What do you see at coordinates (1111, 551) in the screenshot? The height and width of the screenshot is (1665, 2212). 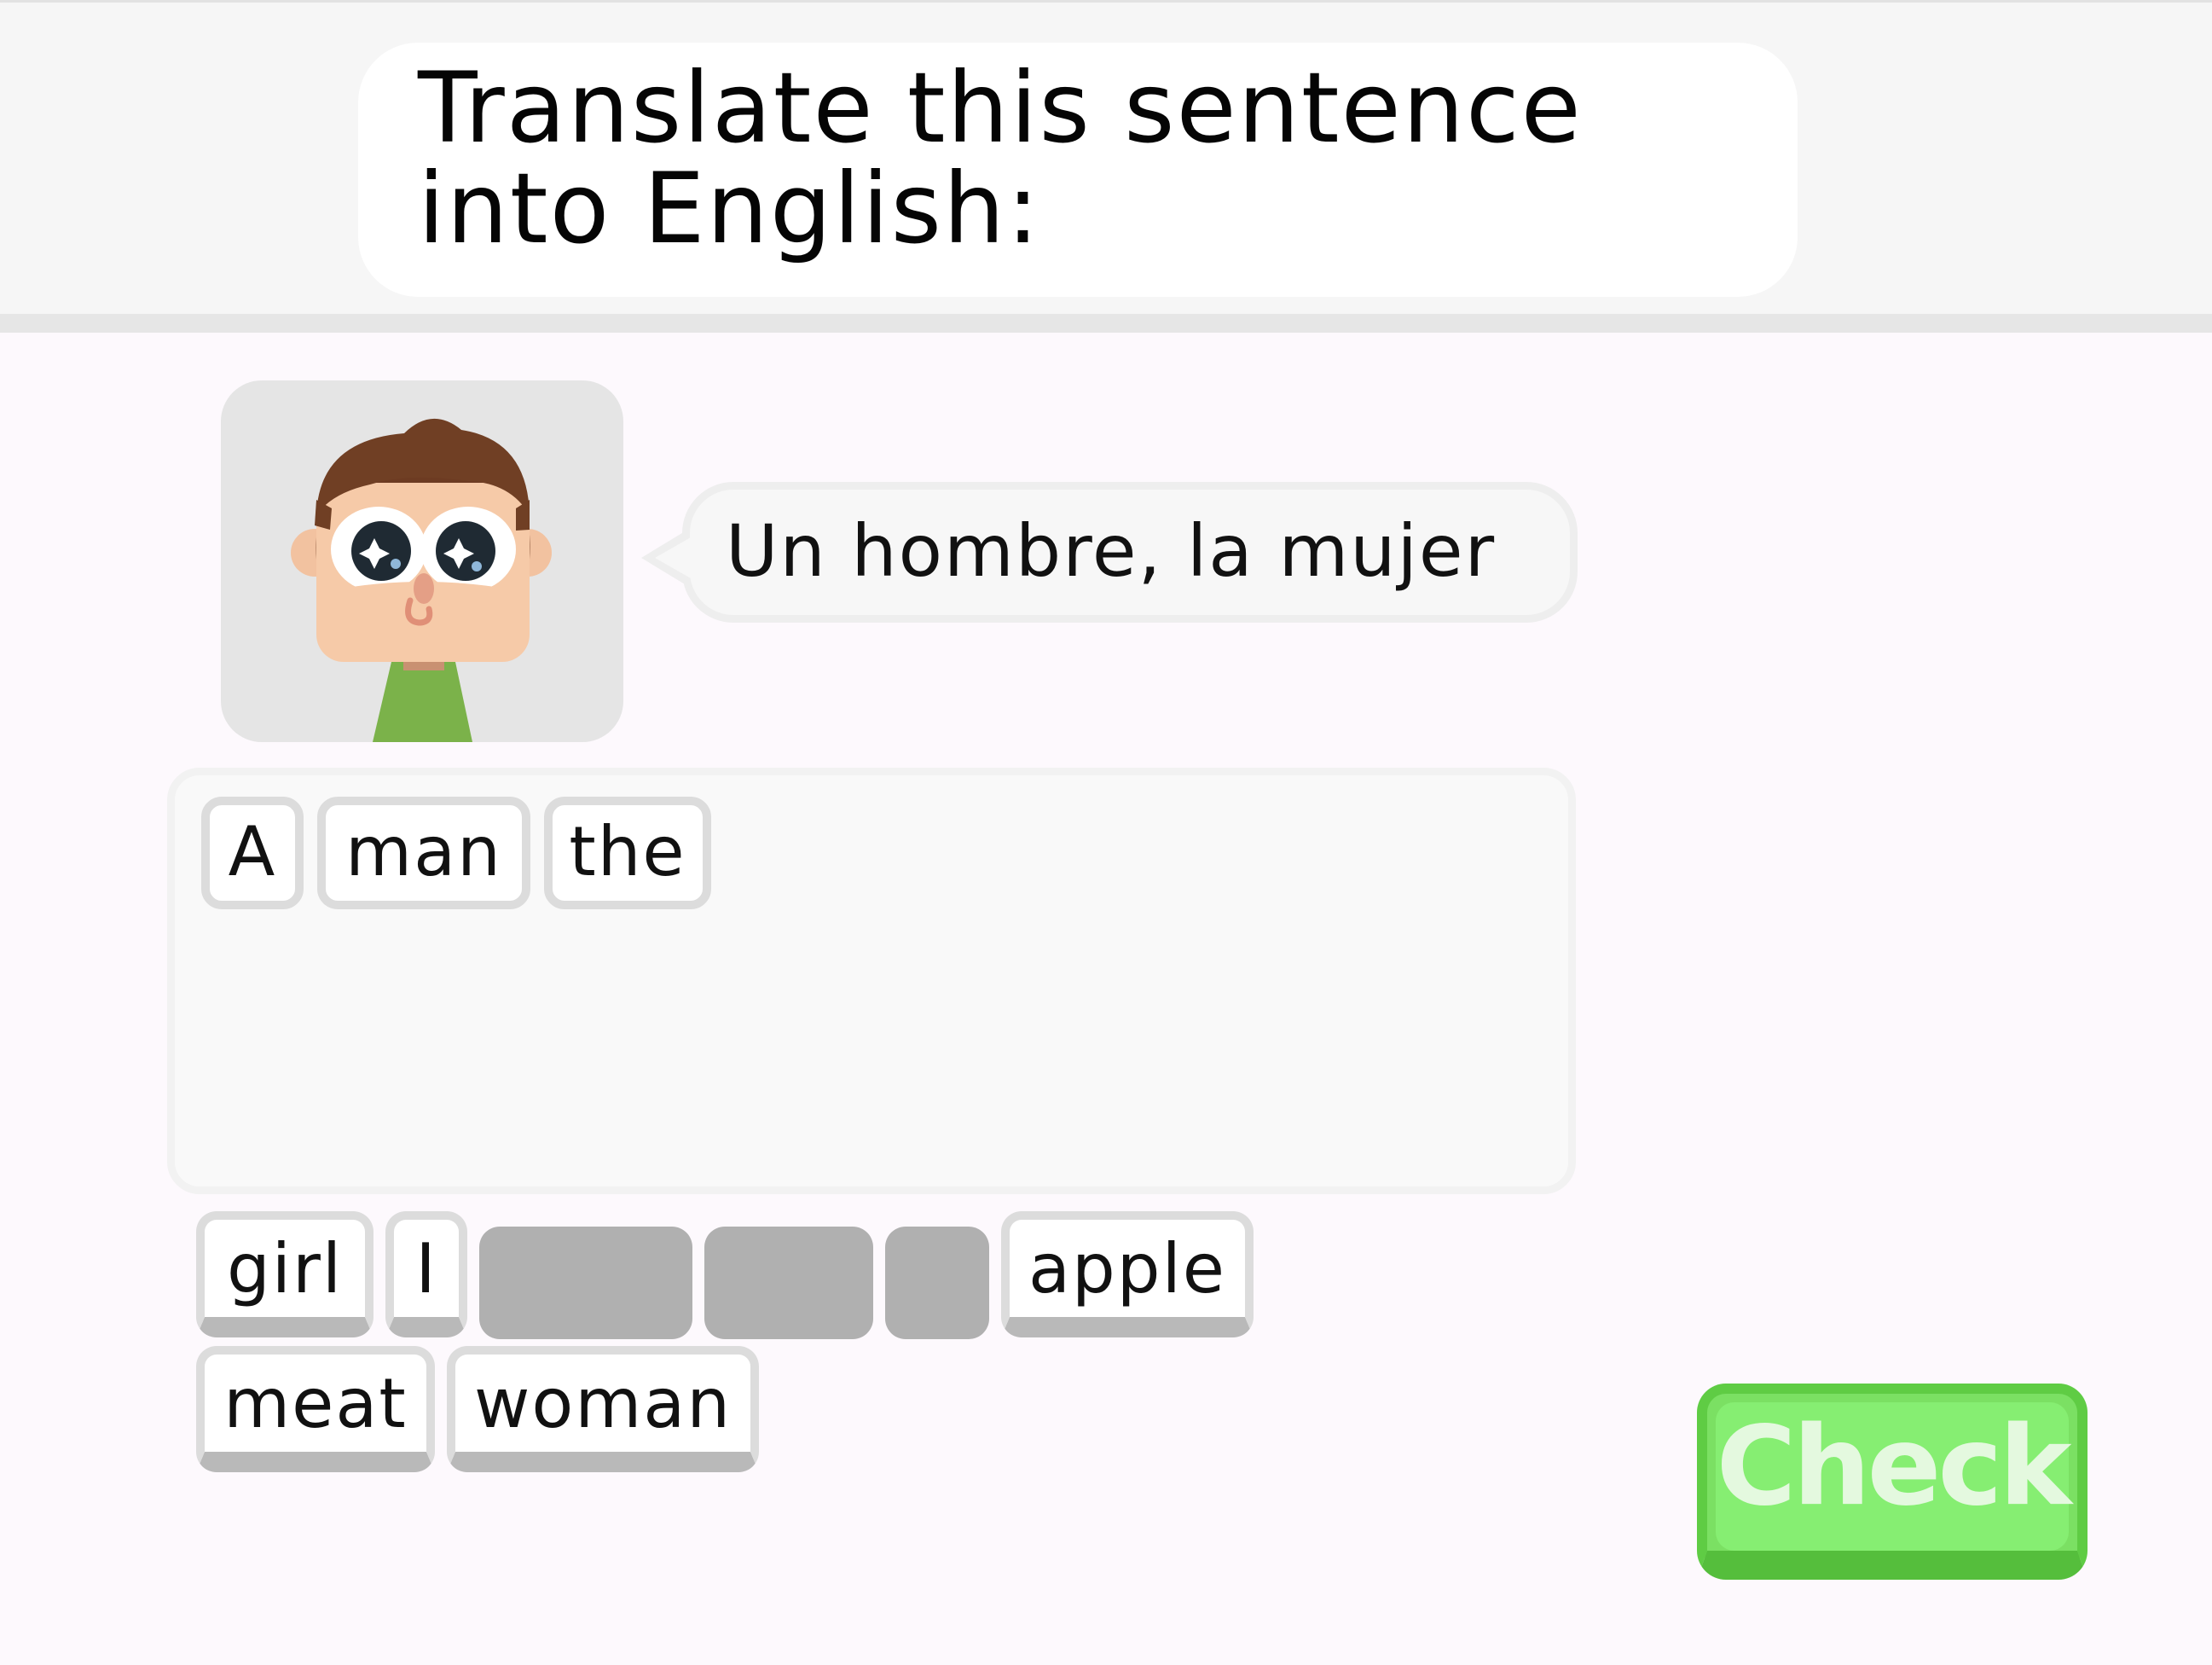 I see `source-sentence: Un hombre, la mujer` at bounding box center [1111, 551].